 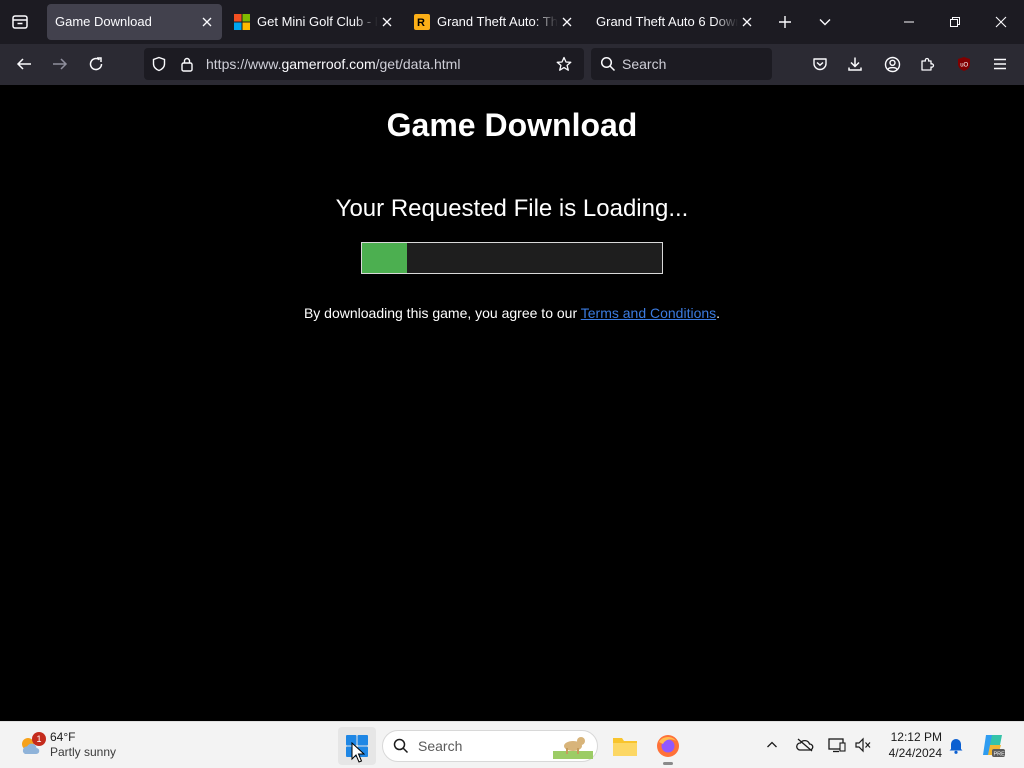 What do you see at coordinates (512, 125) in the screenshot?
I see `page-title: Game Download` at bounding box center [512, 125].